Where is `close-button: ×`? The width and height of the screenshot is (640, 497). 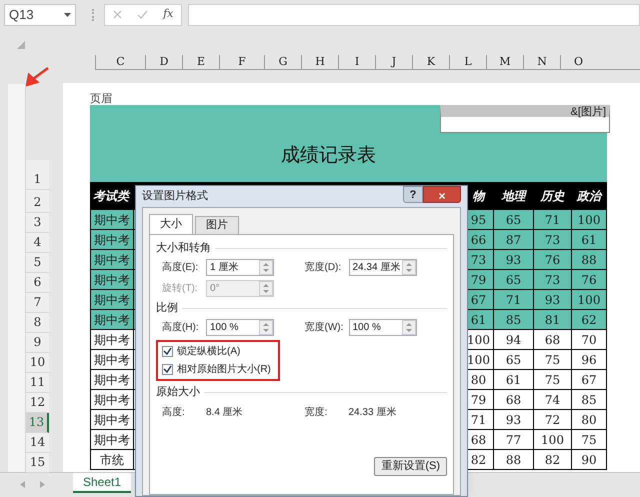
close-button: × is located at coordinates (442, 194).